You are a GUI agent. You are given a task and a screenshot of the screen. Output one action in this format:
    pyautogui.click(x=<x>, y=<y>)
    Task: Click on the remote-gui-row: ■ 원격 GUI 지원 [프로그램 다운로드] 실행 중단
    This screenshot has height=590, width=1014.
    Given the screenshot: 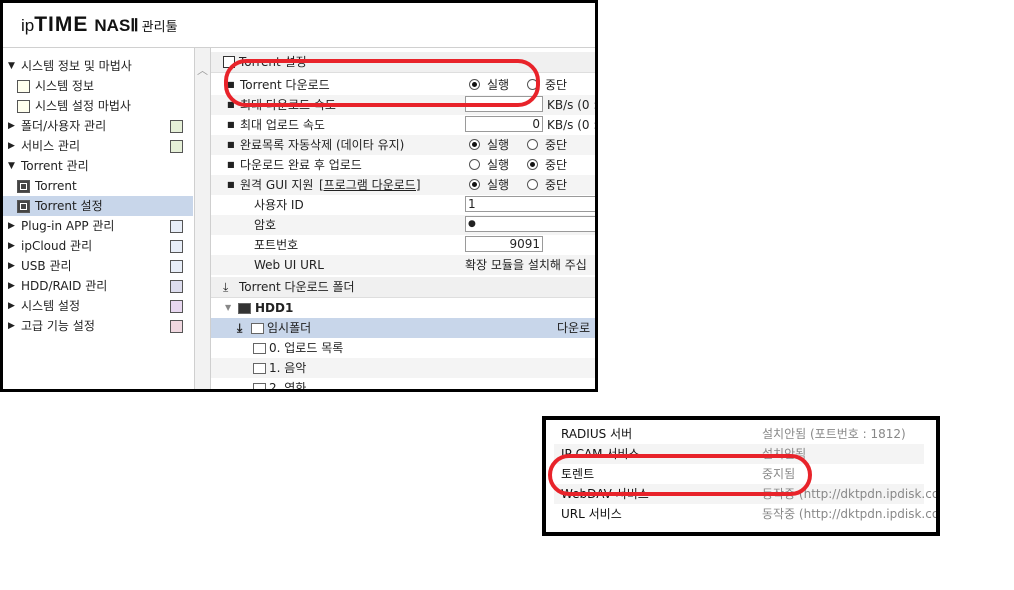 What is the action you would take?
    pyautogui.click(x=403, y=185)
    